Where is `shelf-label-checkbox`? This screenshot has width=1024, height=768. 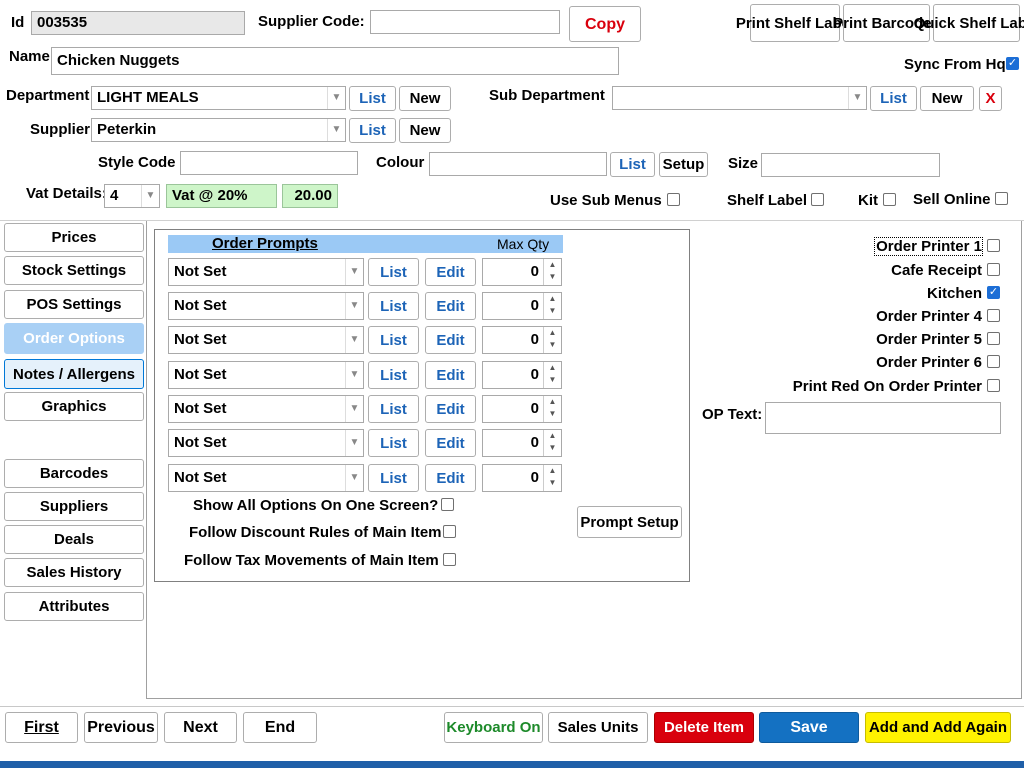 shelf-label-checkbox is located at coordinates (817, 199).